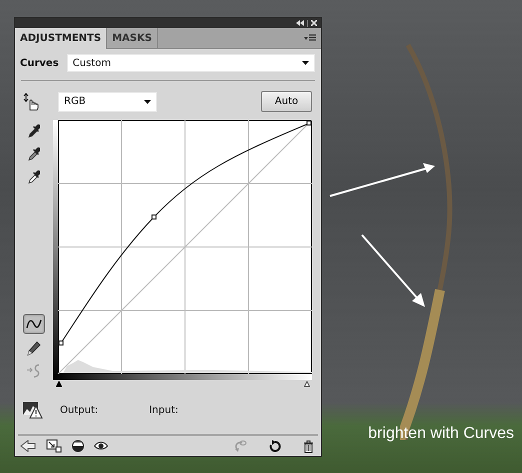 The width and height of the screenshot is (522, 473). I want to click on input-slider-track, so click(182, 381).